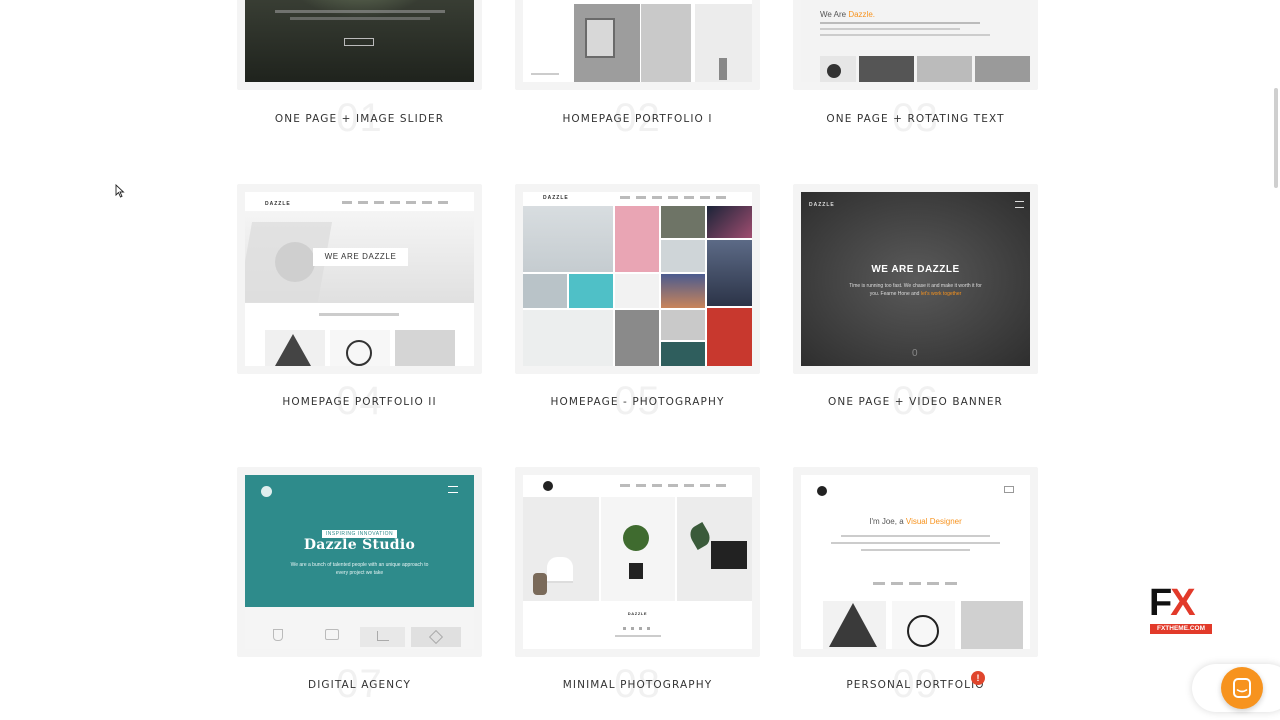 The image size is (1280, 720). I want to click on demo-label-04: HOMEPAGE PORTFOLIO II, so click(359, 402).